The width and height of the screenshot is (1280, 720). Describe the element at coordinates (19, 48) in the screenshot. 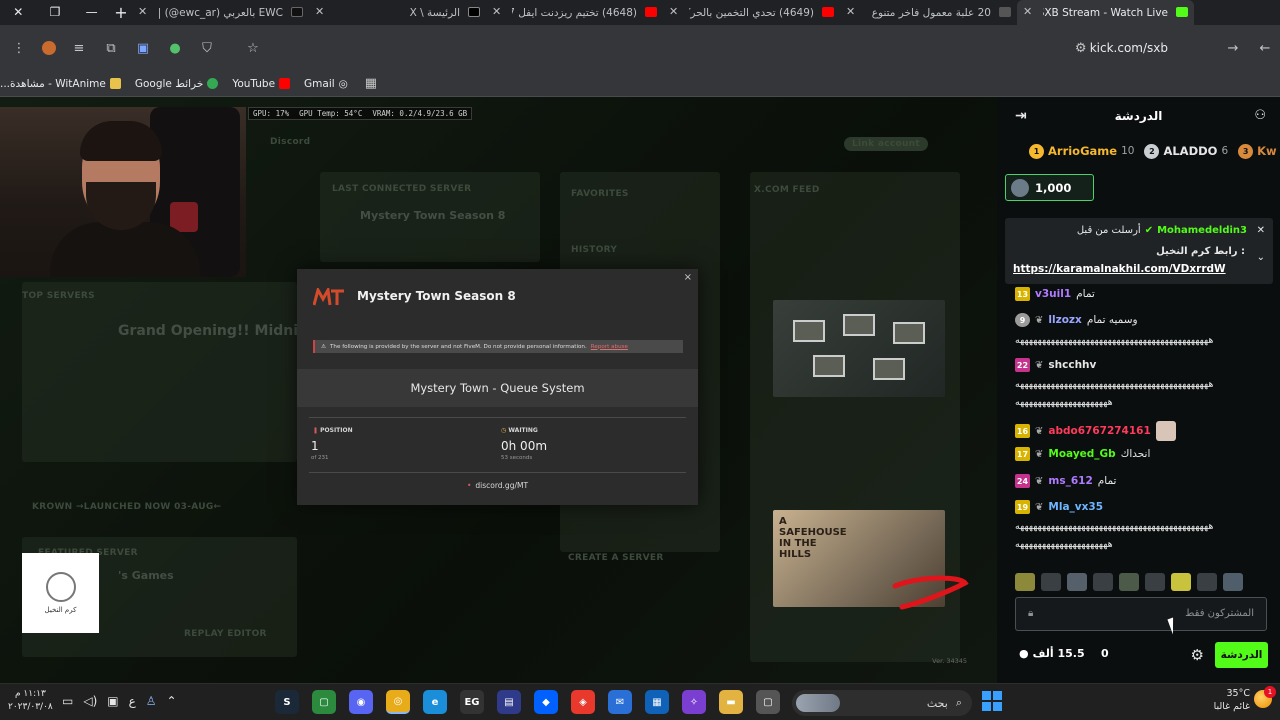

I see `menu-icon: ⋮` at that location.